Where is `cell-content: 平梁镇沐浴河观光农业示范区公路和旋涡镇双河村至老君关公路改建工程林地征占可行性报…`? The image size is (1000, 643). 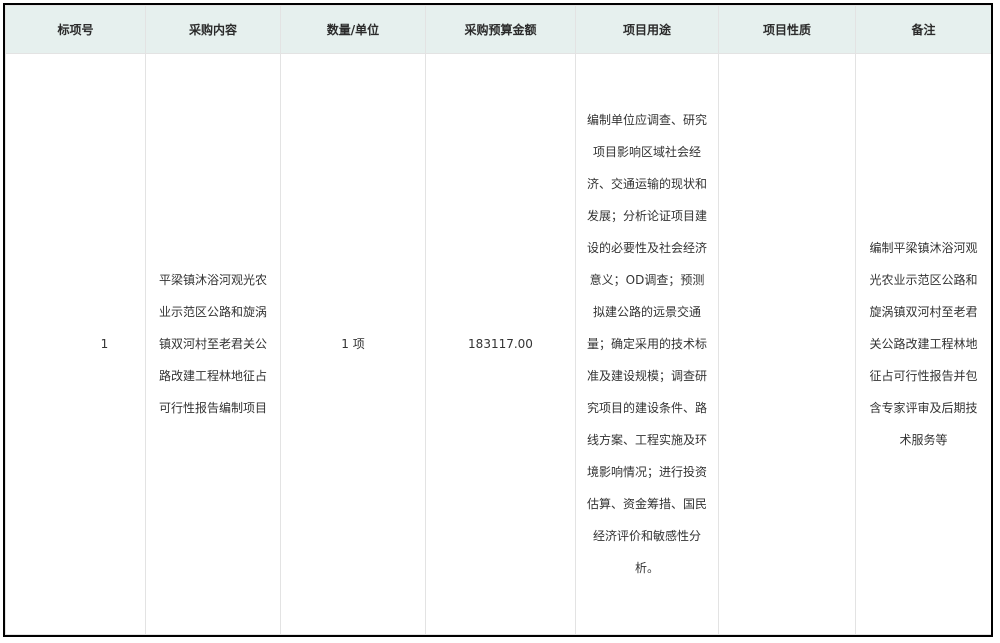 cell-content: 平梁镇沐浴河观光农业示范区公路和旋涡镇双河村至老君关公路改建工程林地征占可行性报… is located at coordinates (213, 344).